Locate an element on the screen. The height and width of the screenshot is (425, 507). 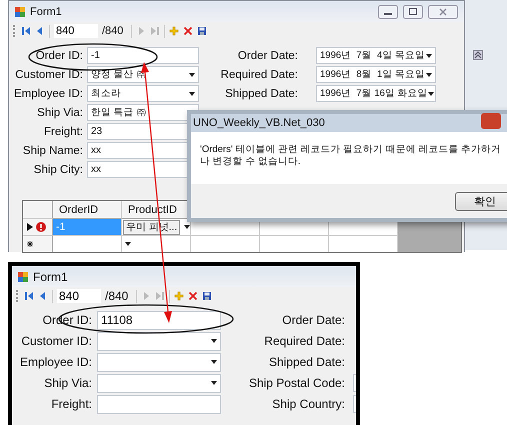
error-message: 'Orders' 테이블에 관련 레코드가 필요하기 때문에 레코드를 추가하거나 변경할 수 없습니다. is located at coordinates (351, 156).